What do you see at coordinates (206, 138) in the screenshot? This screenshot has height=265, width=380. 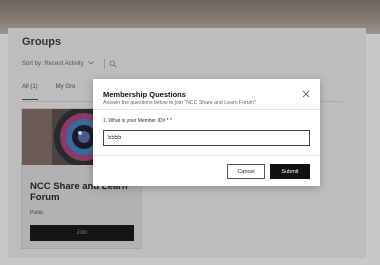 I see `member-id-input` at bounding box center [206, 138].